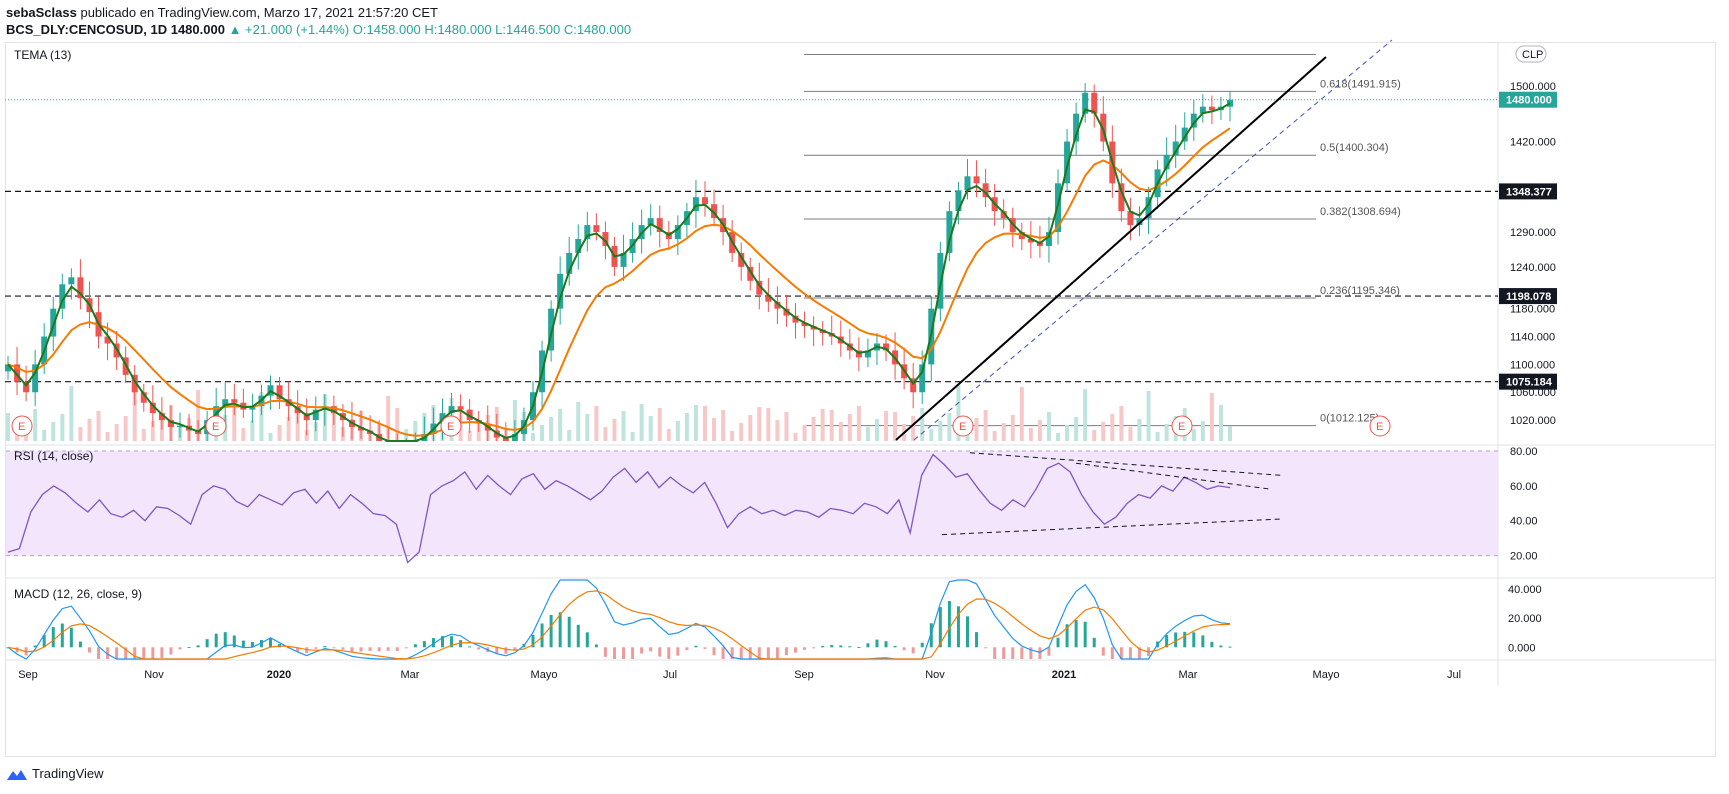 The height and width of the screenshot is (794, 1729). Describe the element at coordinates (1524, 522) in the screenshot. I see `rsi-y-tick: 40.00` at that location.